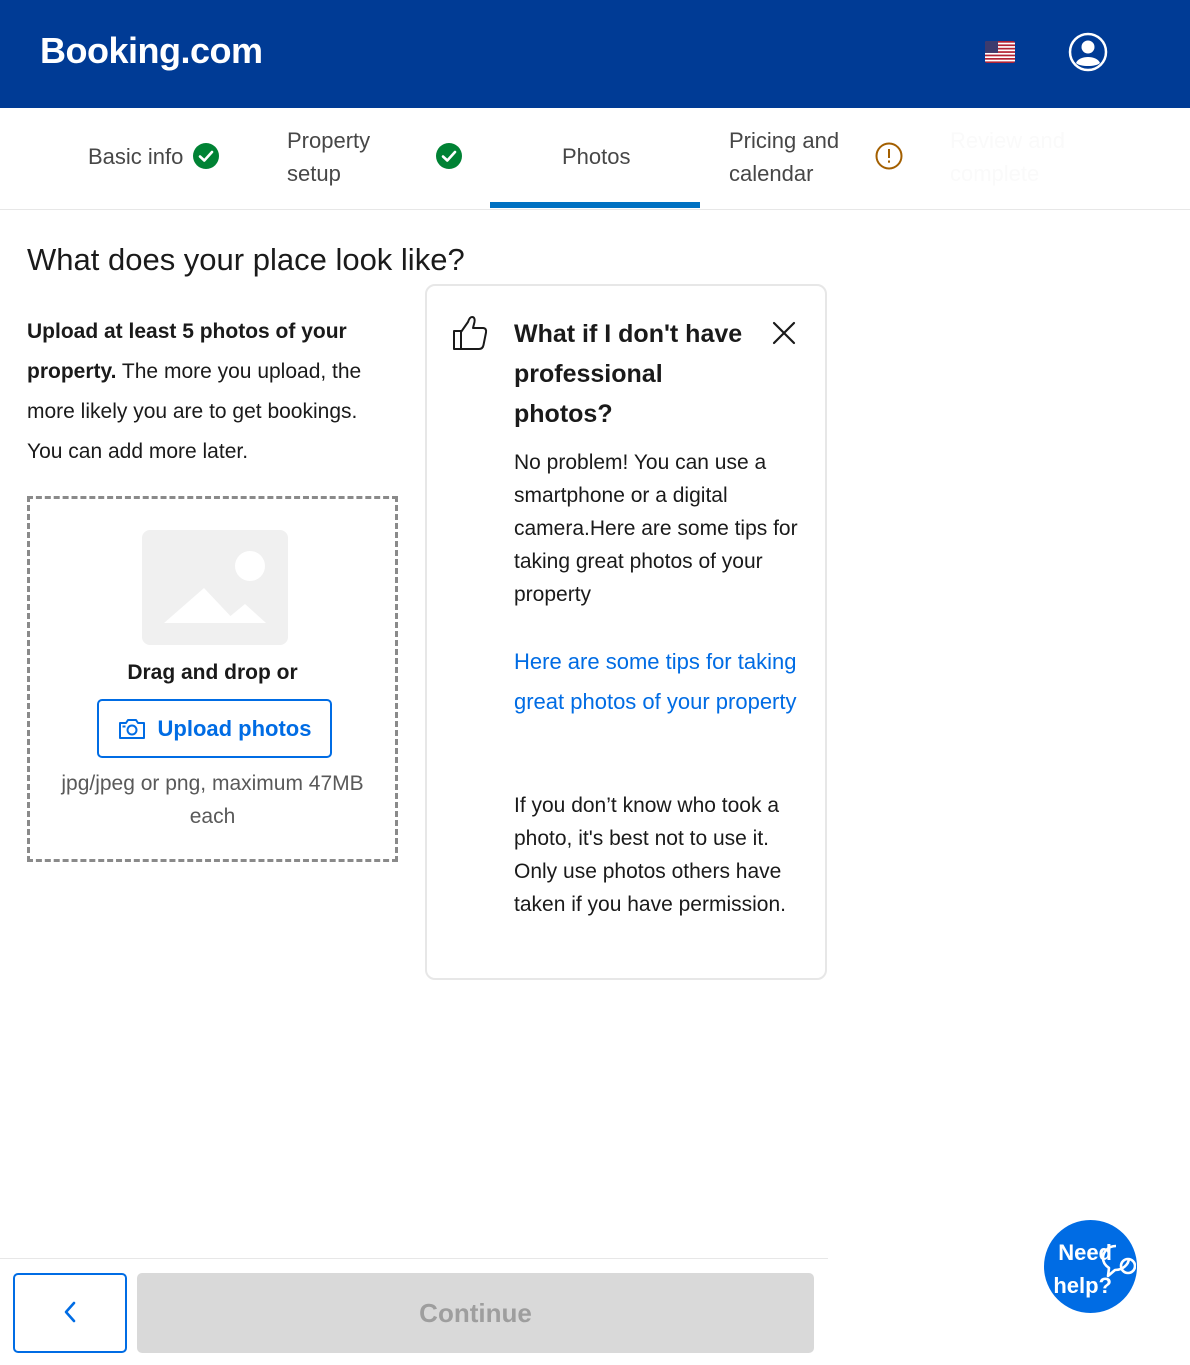 The image size is (1190, 1365). I want to click on step-basic-info: Basic info, so click(135, 156).